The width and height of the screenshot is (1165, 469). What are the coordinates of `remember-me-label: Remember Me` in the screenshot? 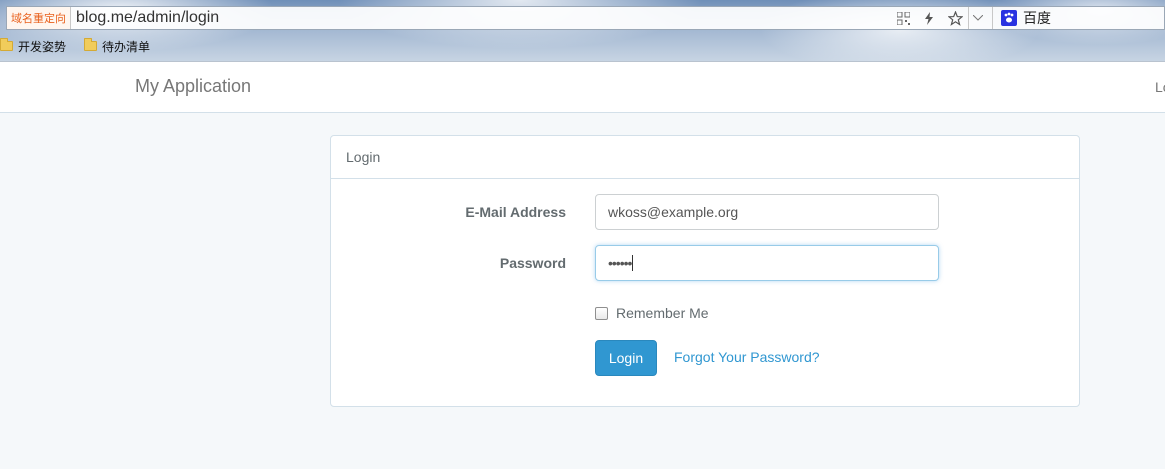 It's located at (662, 313).